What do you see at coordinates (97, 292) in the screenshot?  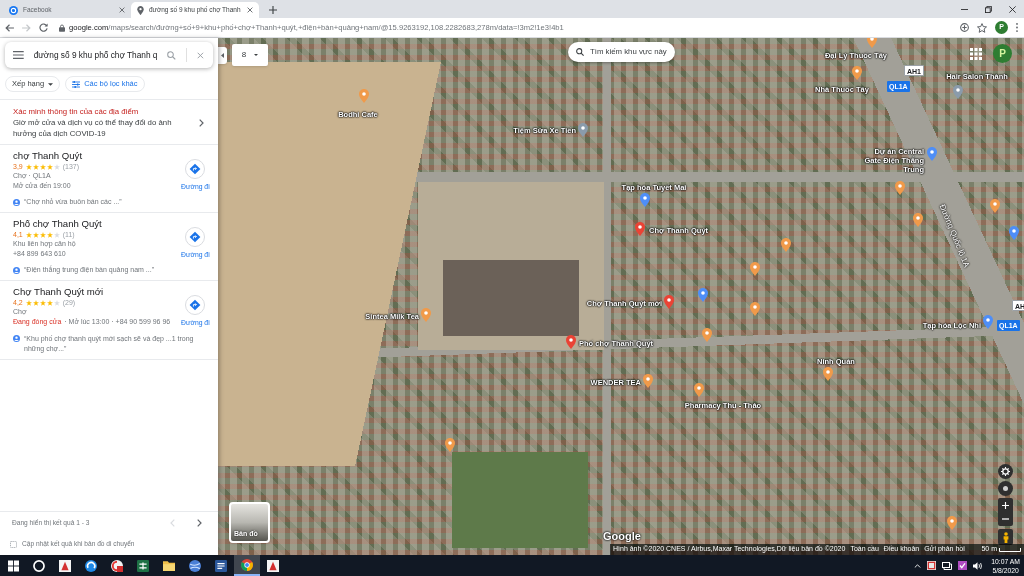 I see `place-name: Chợ Thanh Quýt mới` at bounding box center [97, 292].